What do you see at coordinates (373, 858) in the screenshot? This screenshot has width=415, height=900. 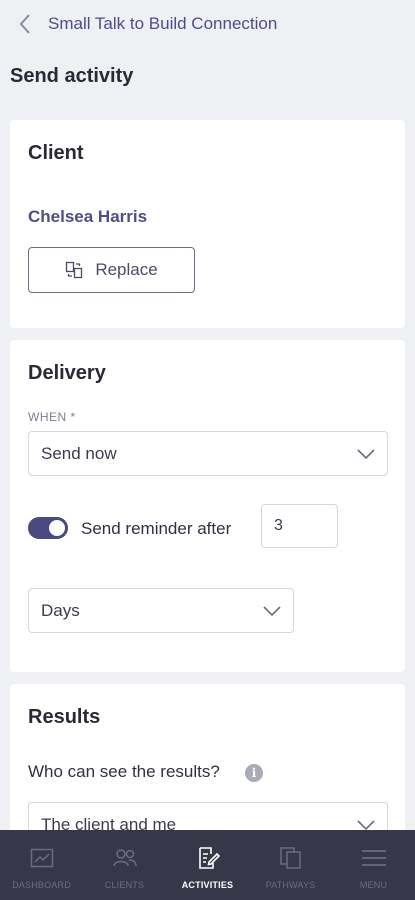 I see `hamburger-icon` at bounding box center [373, 858].